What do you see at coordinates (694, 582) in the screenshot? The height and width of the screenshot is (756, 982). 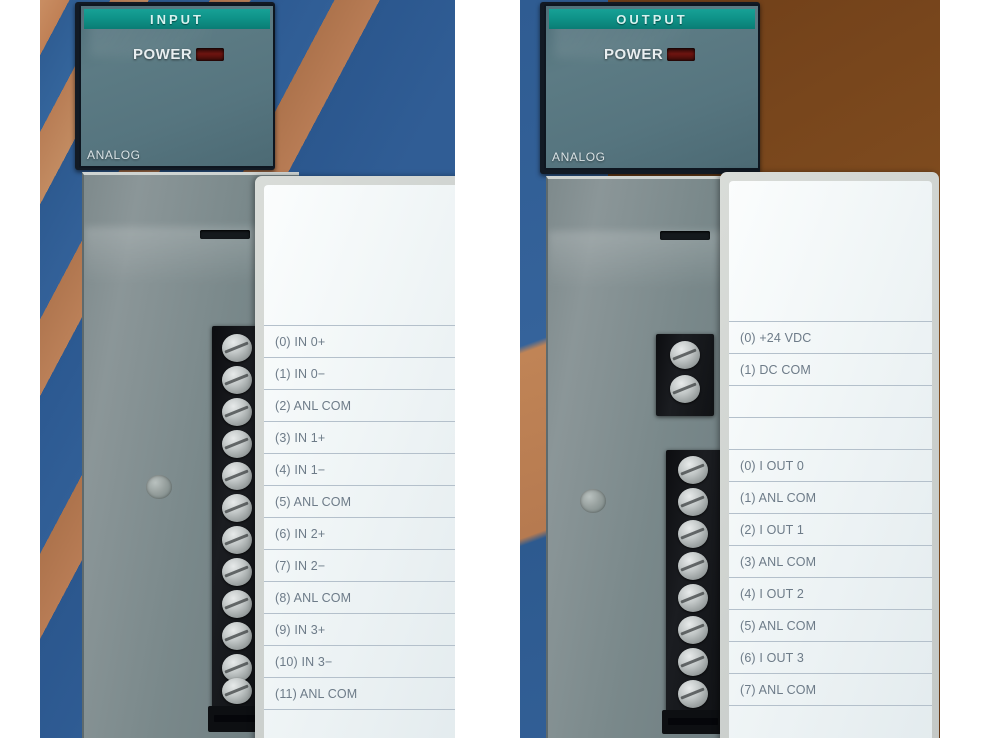 I see `output-signal-terminal-block` at bounding box center [694, 582].